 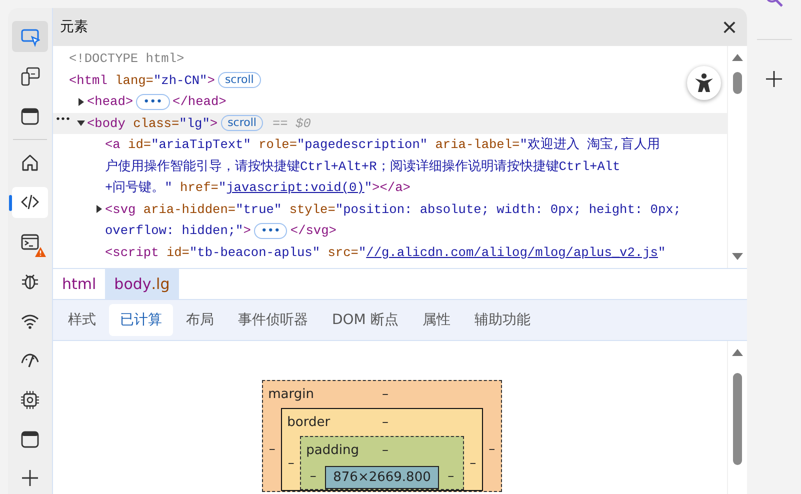 I want to click on code-line: overflow: hidden;"> ••• </svg>, so click(x=390, y=231).